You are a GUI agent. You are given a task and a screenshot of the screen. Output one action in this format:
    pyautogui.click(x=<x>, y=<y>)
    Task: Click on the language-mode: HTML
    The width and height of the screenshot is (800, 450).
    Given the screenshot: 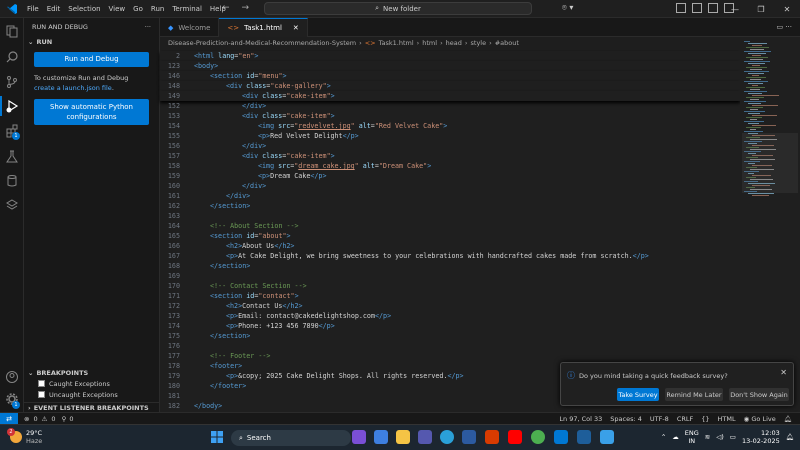 What is the action you would take?
    pyautogui.click(x=727, y=419)
    